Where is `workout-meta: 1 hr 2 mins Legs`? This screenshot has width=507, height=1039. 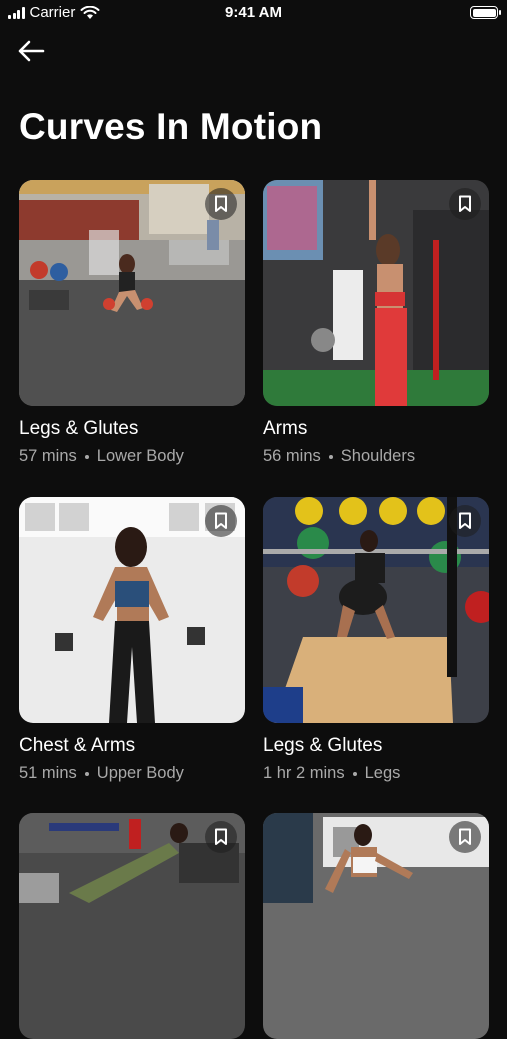
workout-meta: 1 hr 2 mins Legs is located at coordinates (376, 773).